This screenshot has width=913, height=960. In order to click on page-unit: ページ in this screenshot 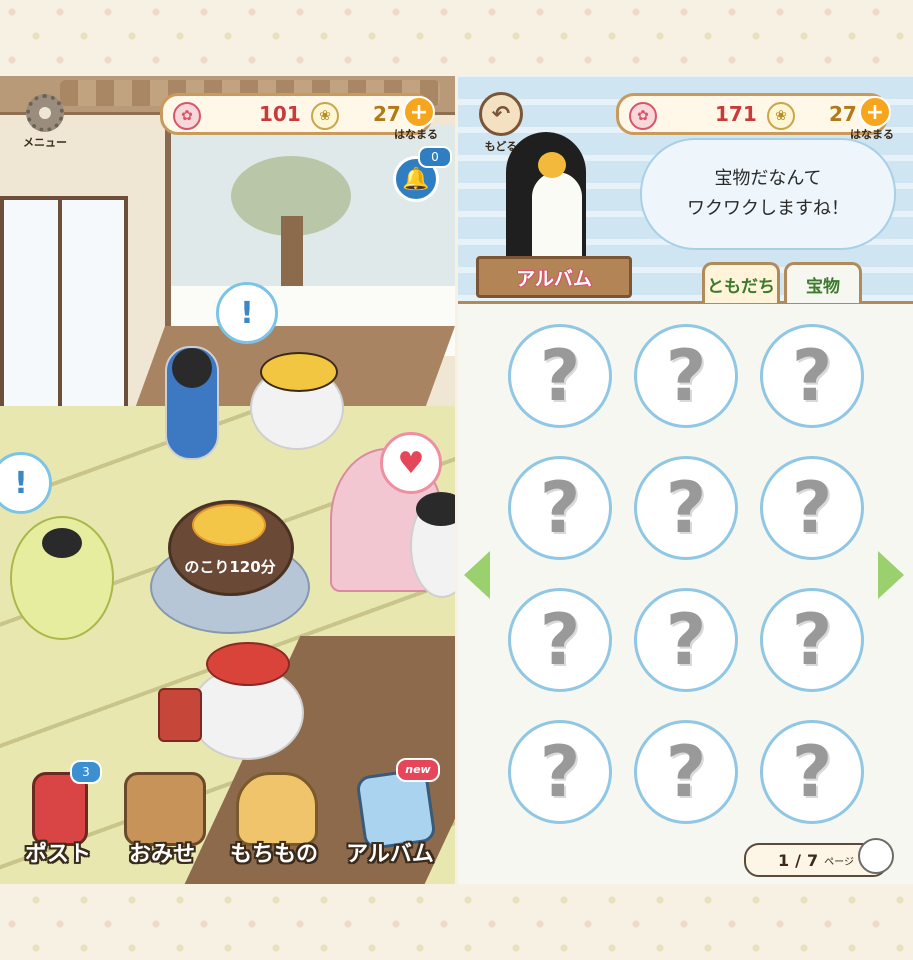, I will do `click(839, 862)`.